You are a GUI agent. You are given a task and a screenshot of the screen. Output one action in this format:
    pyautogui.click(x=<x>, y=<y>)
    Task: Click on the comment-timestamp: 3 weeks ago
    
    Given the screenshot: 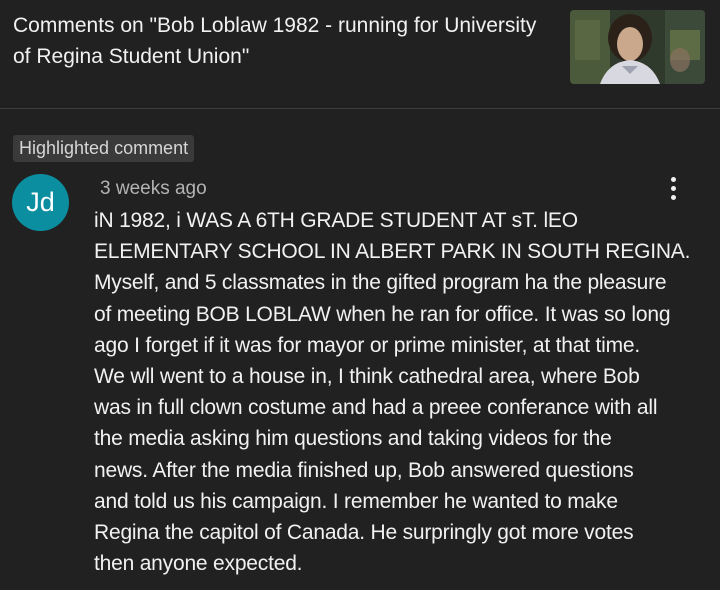 What is the action you would take?
    pyautogui.click(x=153, y=189)
    